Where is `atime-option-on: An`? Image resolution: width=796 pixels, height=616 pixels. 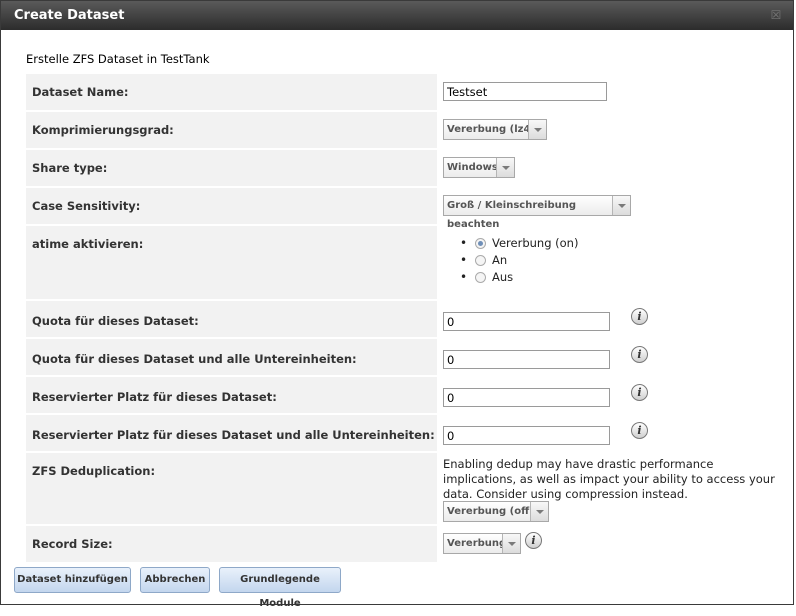 atime-option-on: An is located at coordinates (519, 260).